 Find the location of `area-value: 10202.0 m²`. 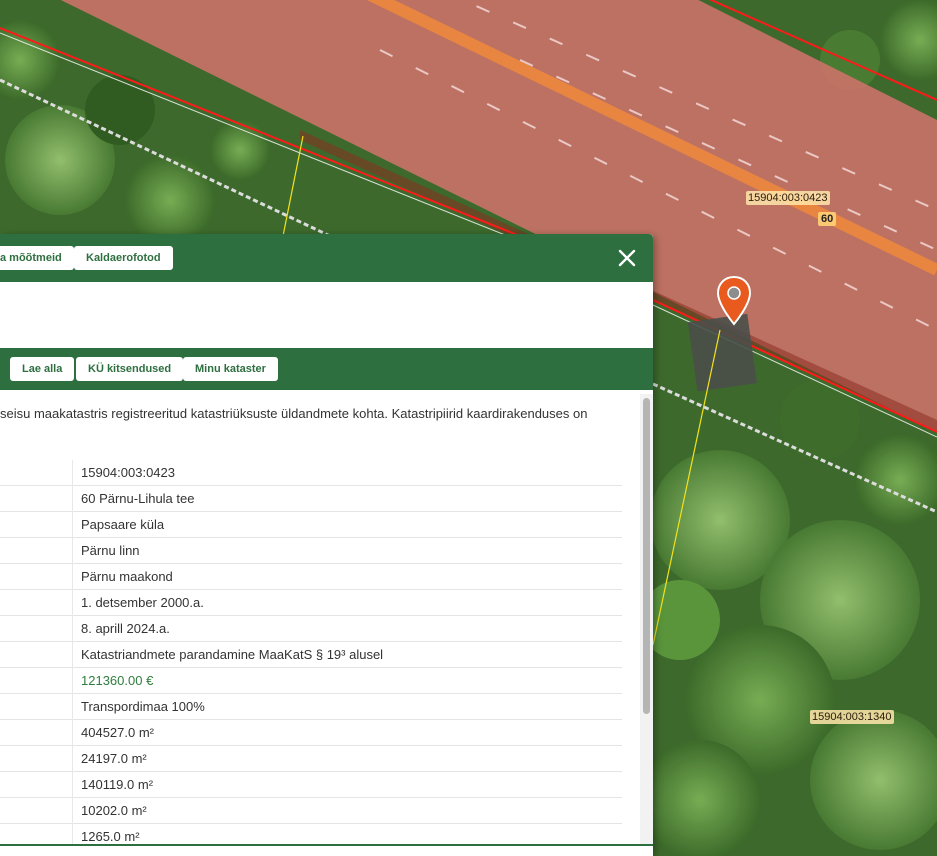

area-value: 10202.0 m² is located at coordinates (114, 810).